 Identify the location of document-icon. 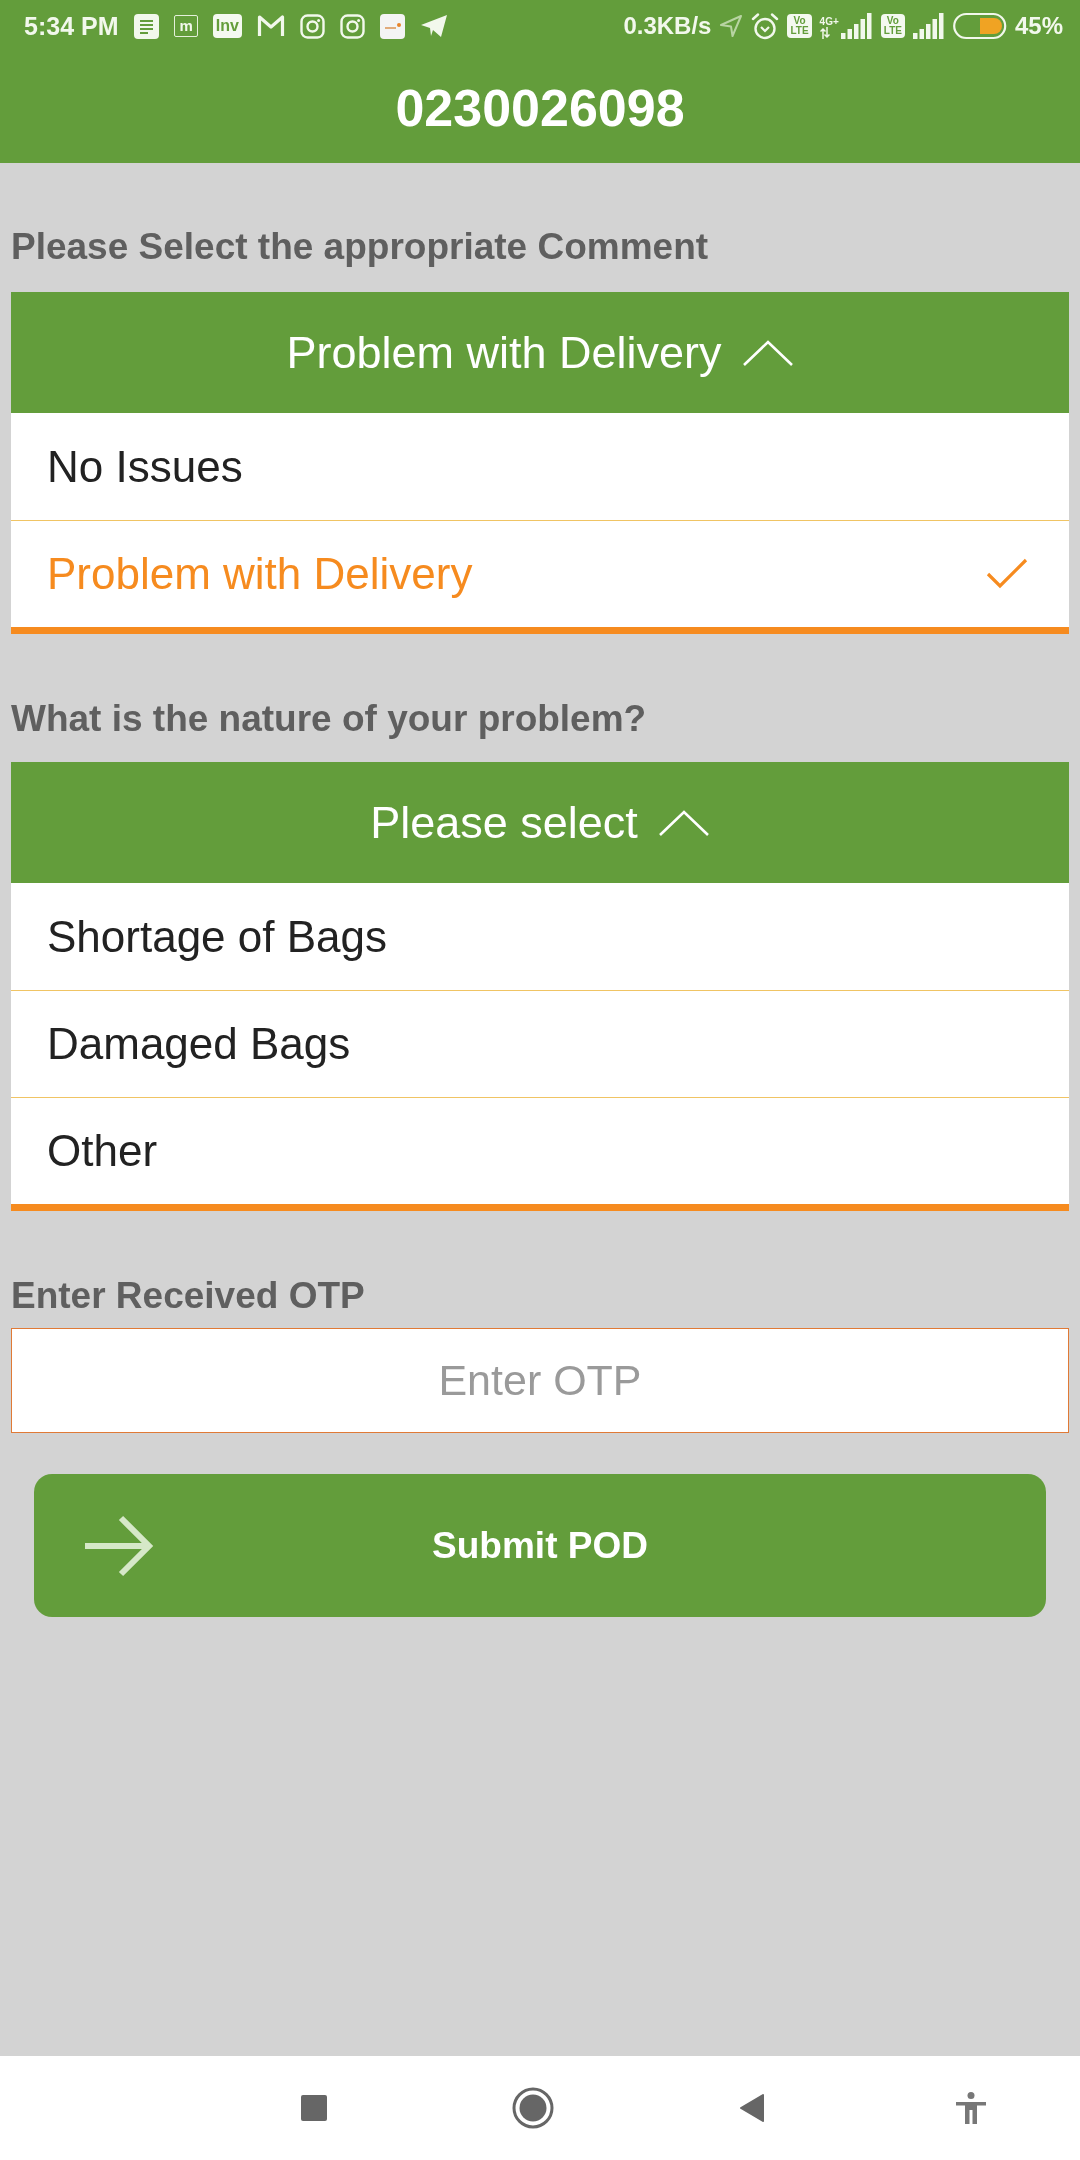
(147, 26).